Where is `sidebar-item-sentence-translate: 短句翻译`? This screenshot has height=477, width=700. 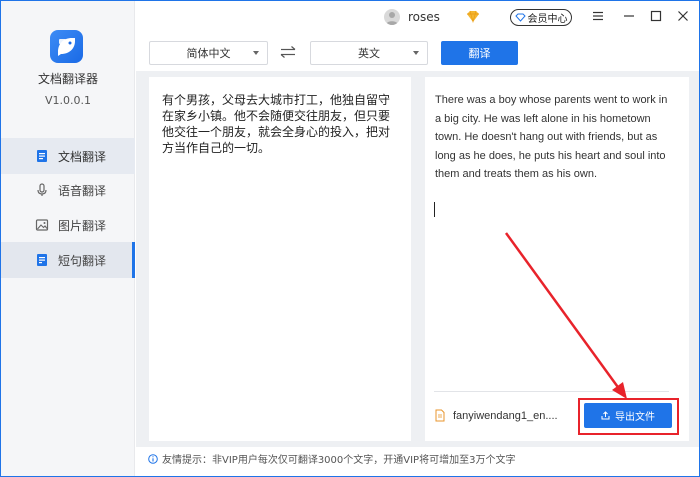
sidebar-item-sentence-translate: 短句翻译 is located at coordinates (68, 260).